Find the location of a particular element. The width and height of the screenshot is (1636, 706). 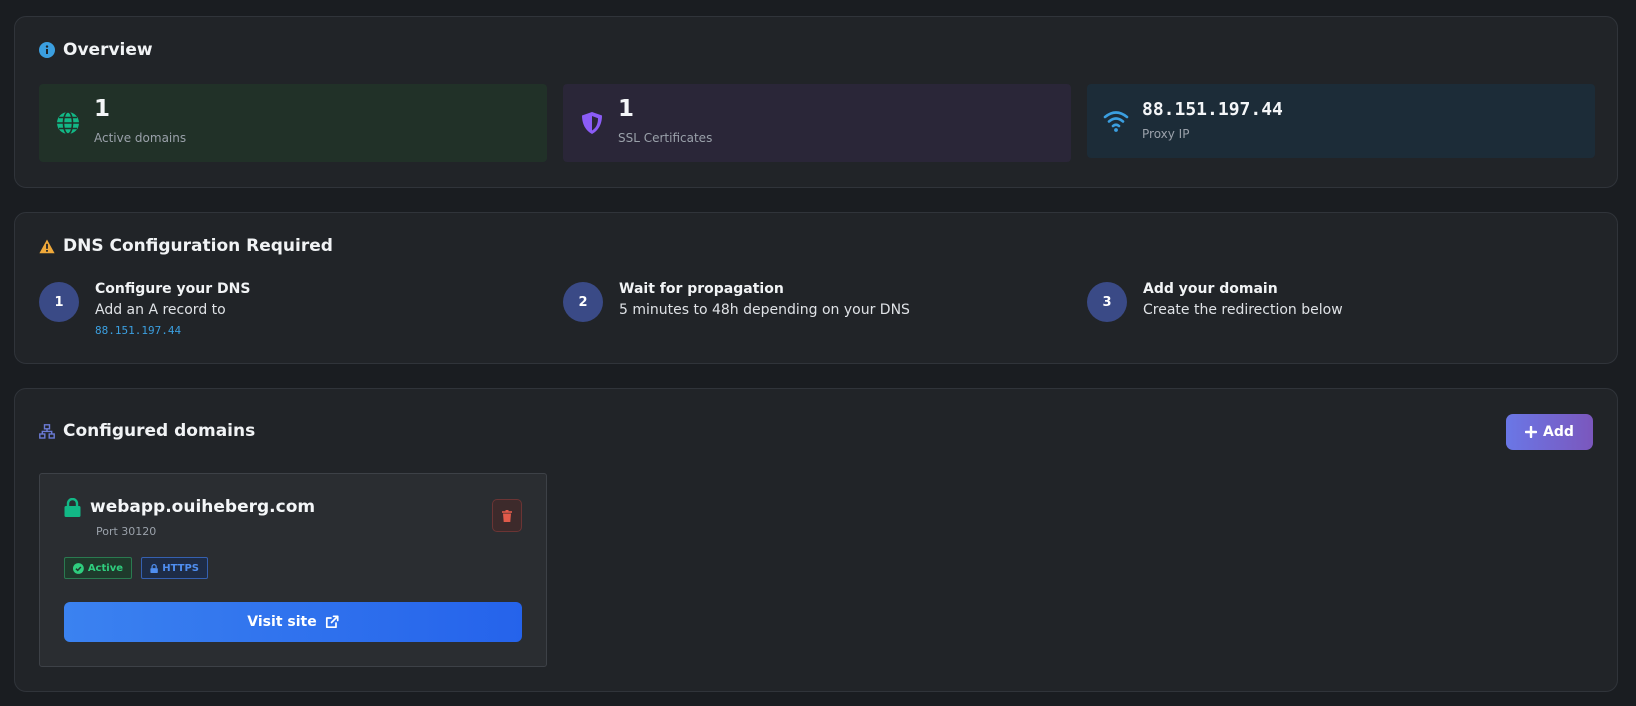

visit-site-label: Visit site is located at coordinates (282, 622).